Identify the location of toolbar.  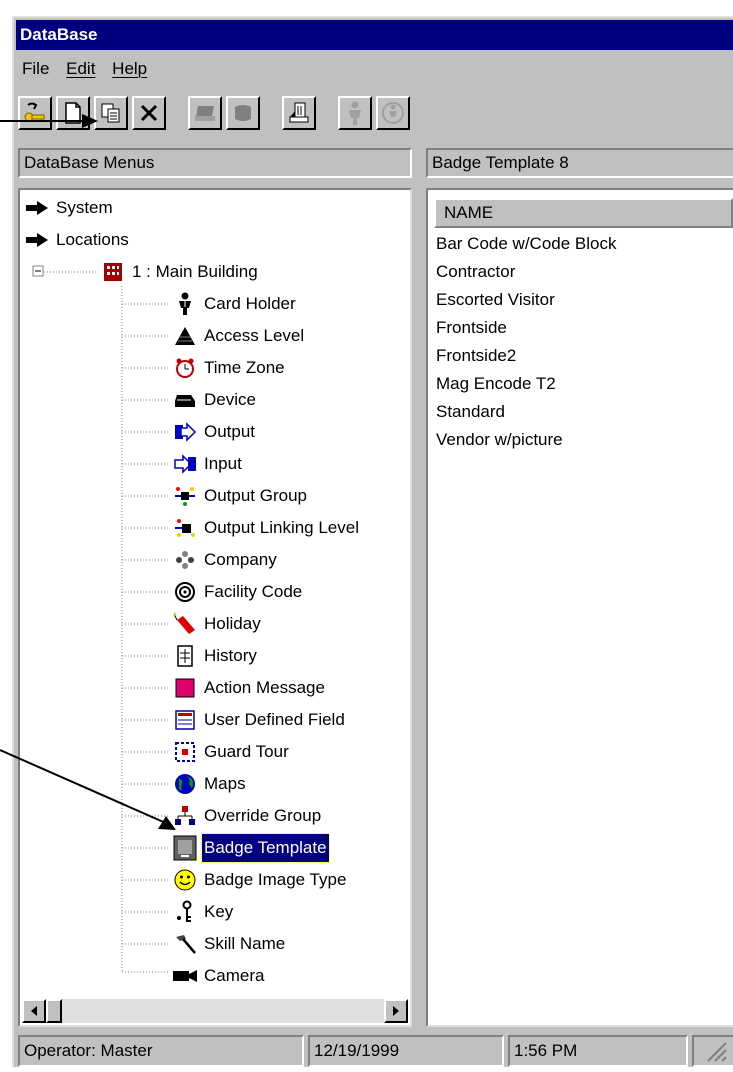
(375, 114).